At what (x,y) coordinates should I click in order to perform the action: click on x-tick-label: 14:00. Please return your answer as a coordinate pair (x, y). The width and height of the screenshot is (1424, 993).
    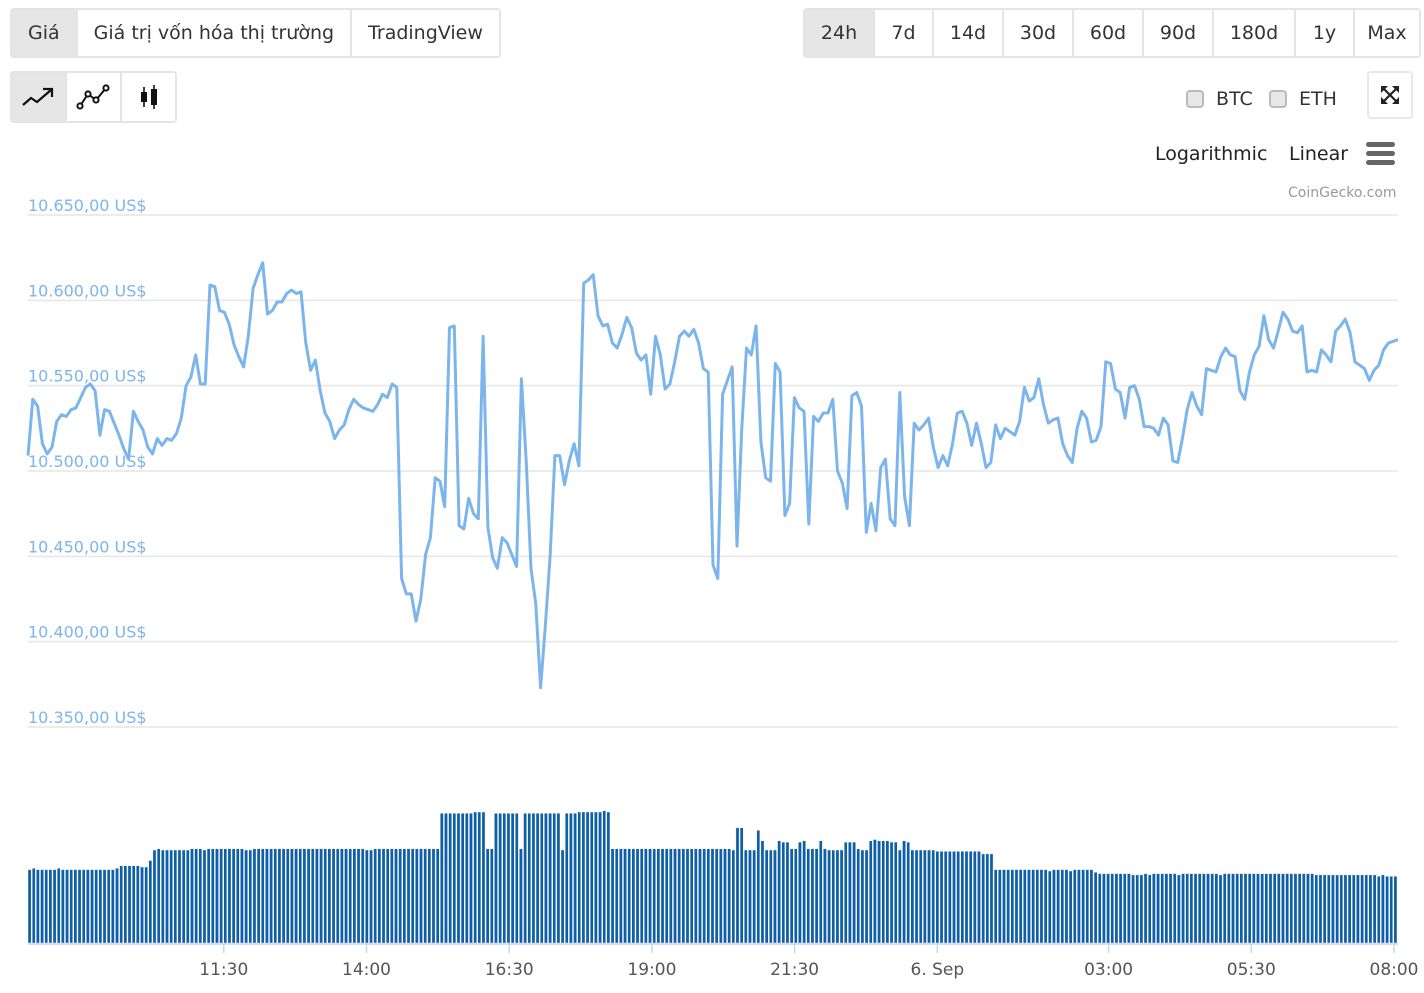
    Looking at the image, I should click on (366, 970).